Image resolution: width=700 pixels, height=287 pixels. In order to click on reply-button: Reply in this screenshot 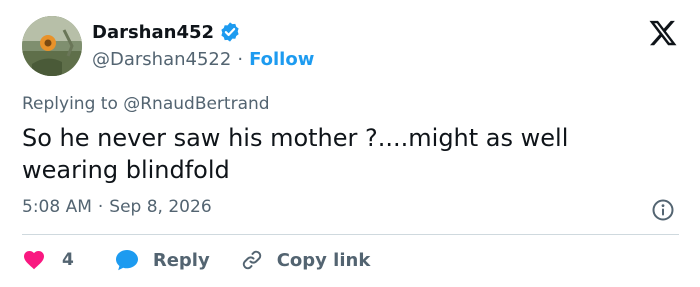, I will do `click(162, 260)`.